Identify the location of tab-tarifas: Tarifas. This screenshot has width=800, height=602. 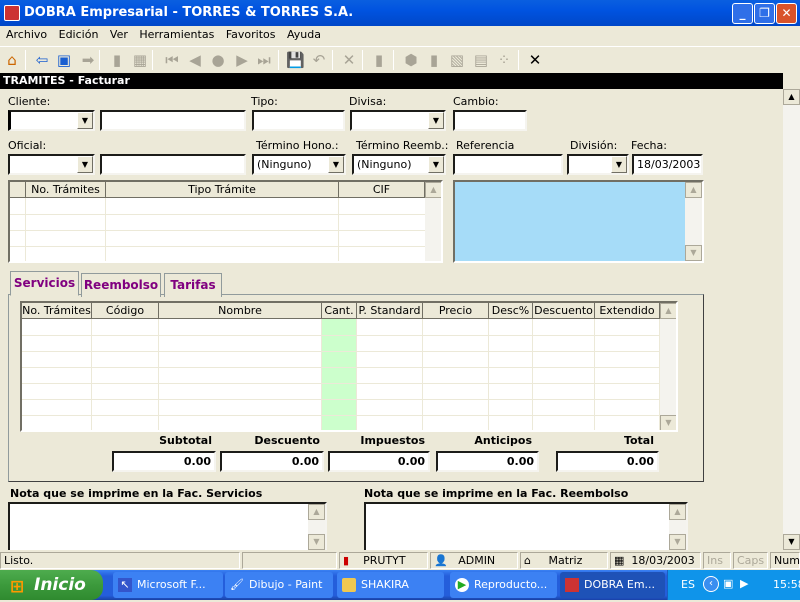
(193, 285).